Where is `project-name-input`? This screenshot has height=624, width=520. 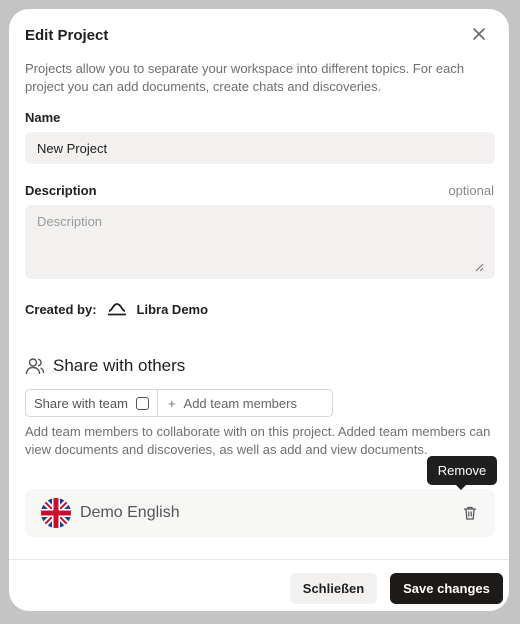
project-name-input is located at coordinates (260, 148).